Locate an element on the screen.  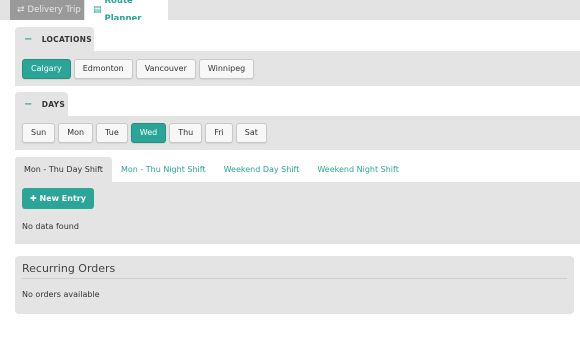
empty-state-text: No data found is located at coordinates (50, 226).